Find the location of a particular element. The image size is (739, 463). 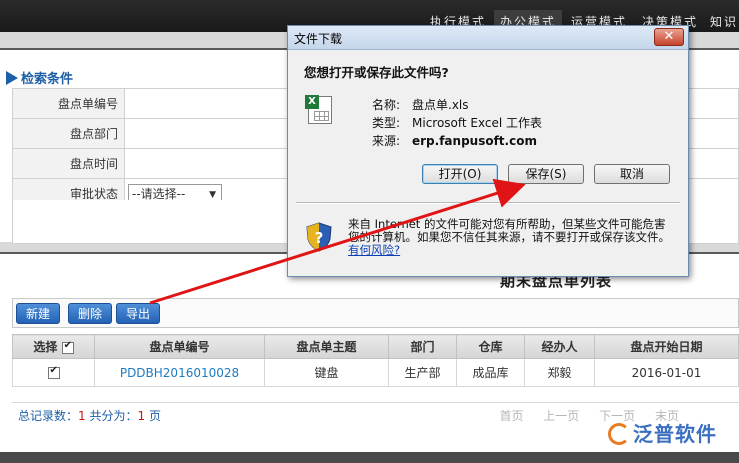

field-label-time: 盘点时间 is located at coordinates (68, 163).